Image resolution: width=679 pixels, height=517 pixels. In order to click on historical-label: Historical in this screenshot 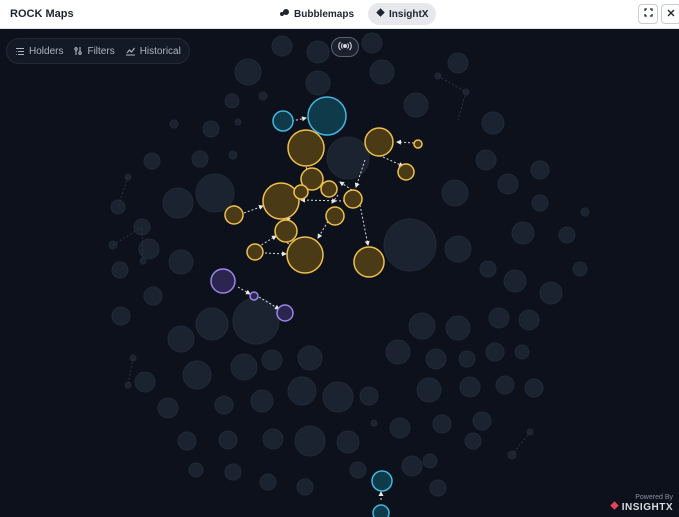, I will do `click(160, 51)`.